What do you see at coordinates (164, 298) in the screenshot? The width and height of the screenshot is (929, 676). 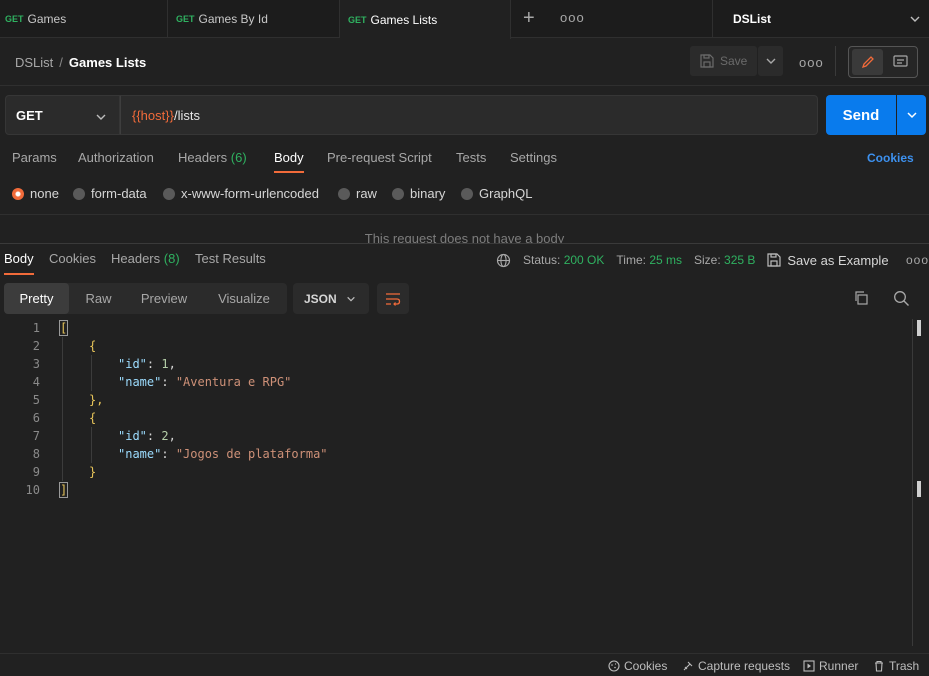 I see `format-preview: Preview` at bounding box center [164, 298].